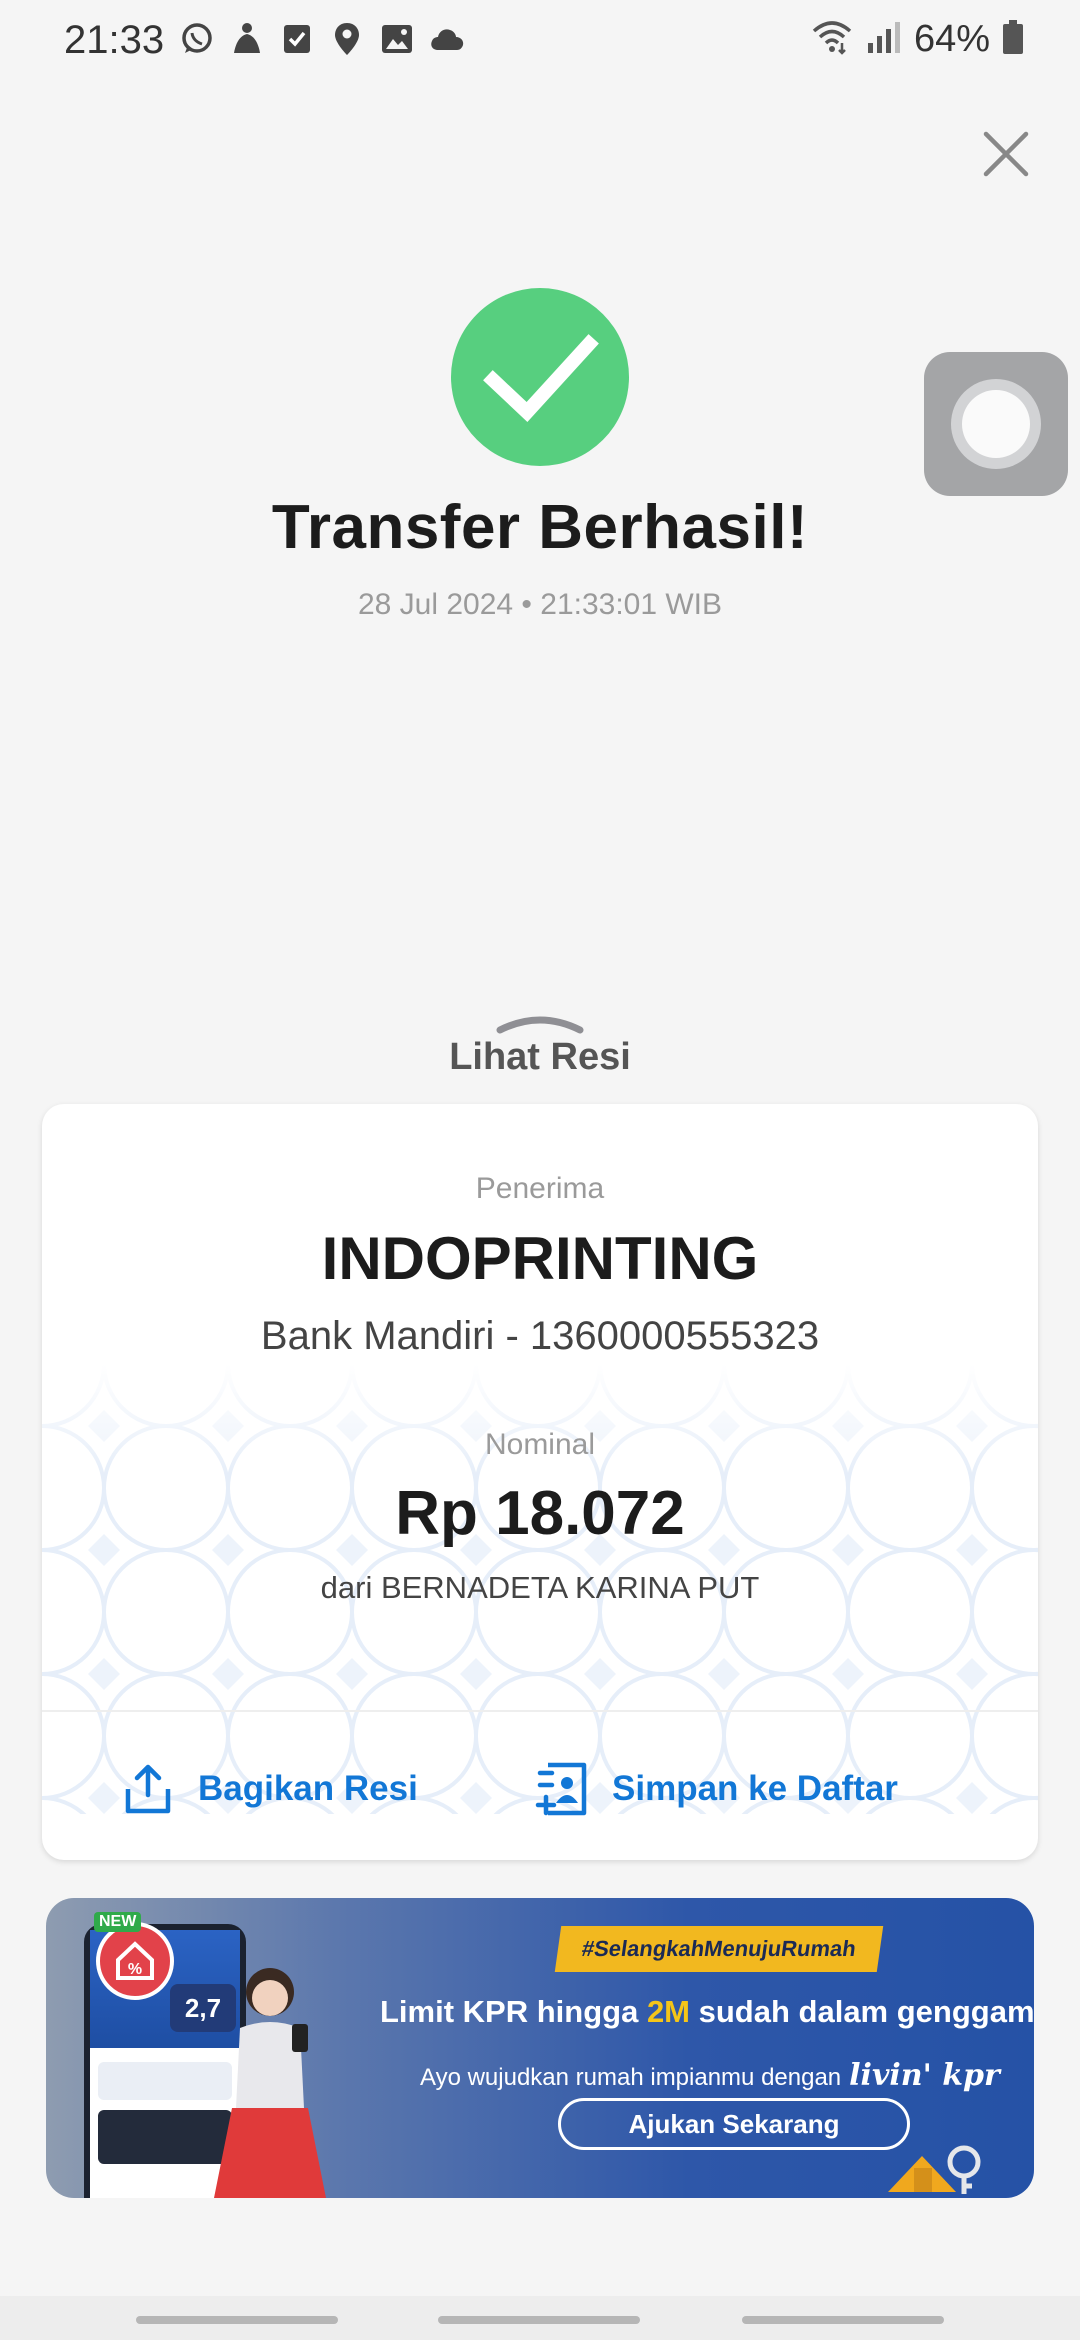  I want to click on close-button, so click(1006, 154).